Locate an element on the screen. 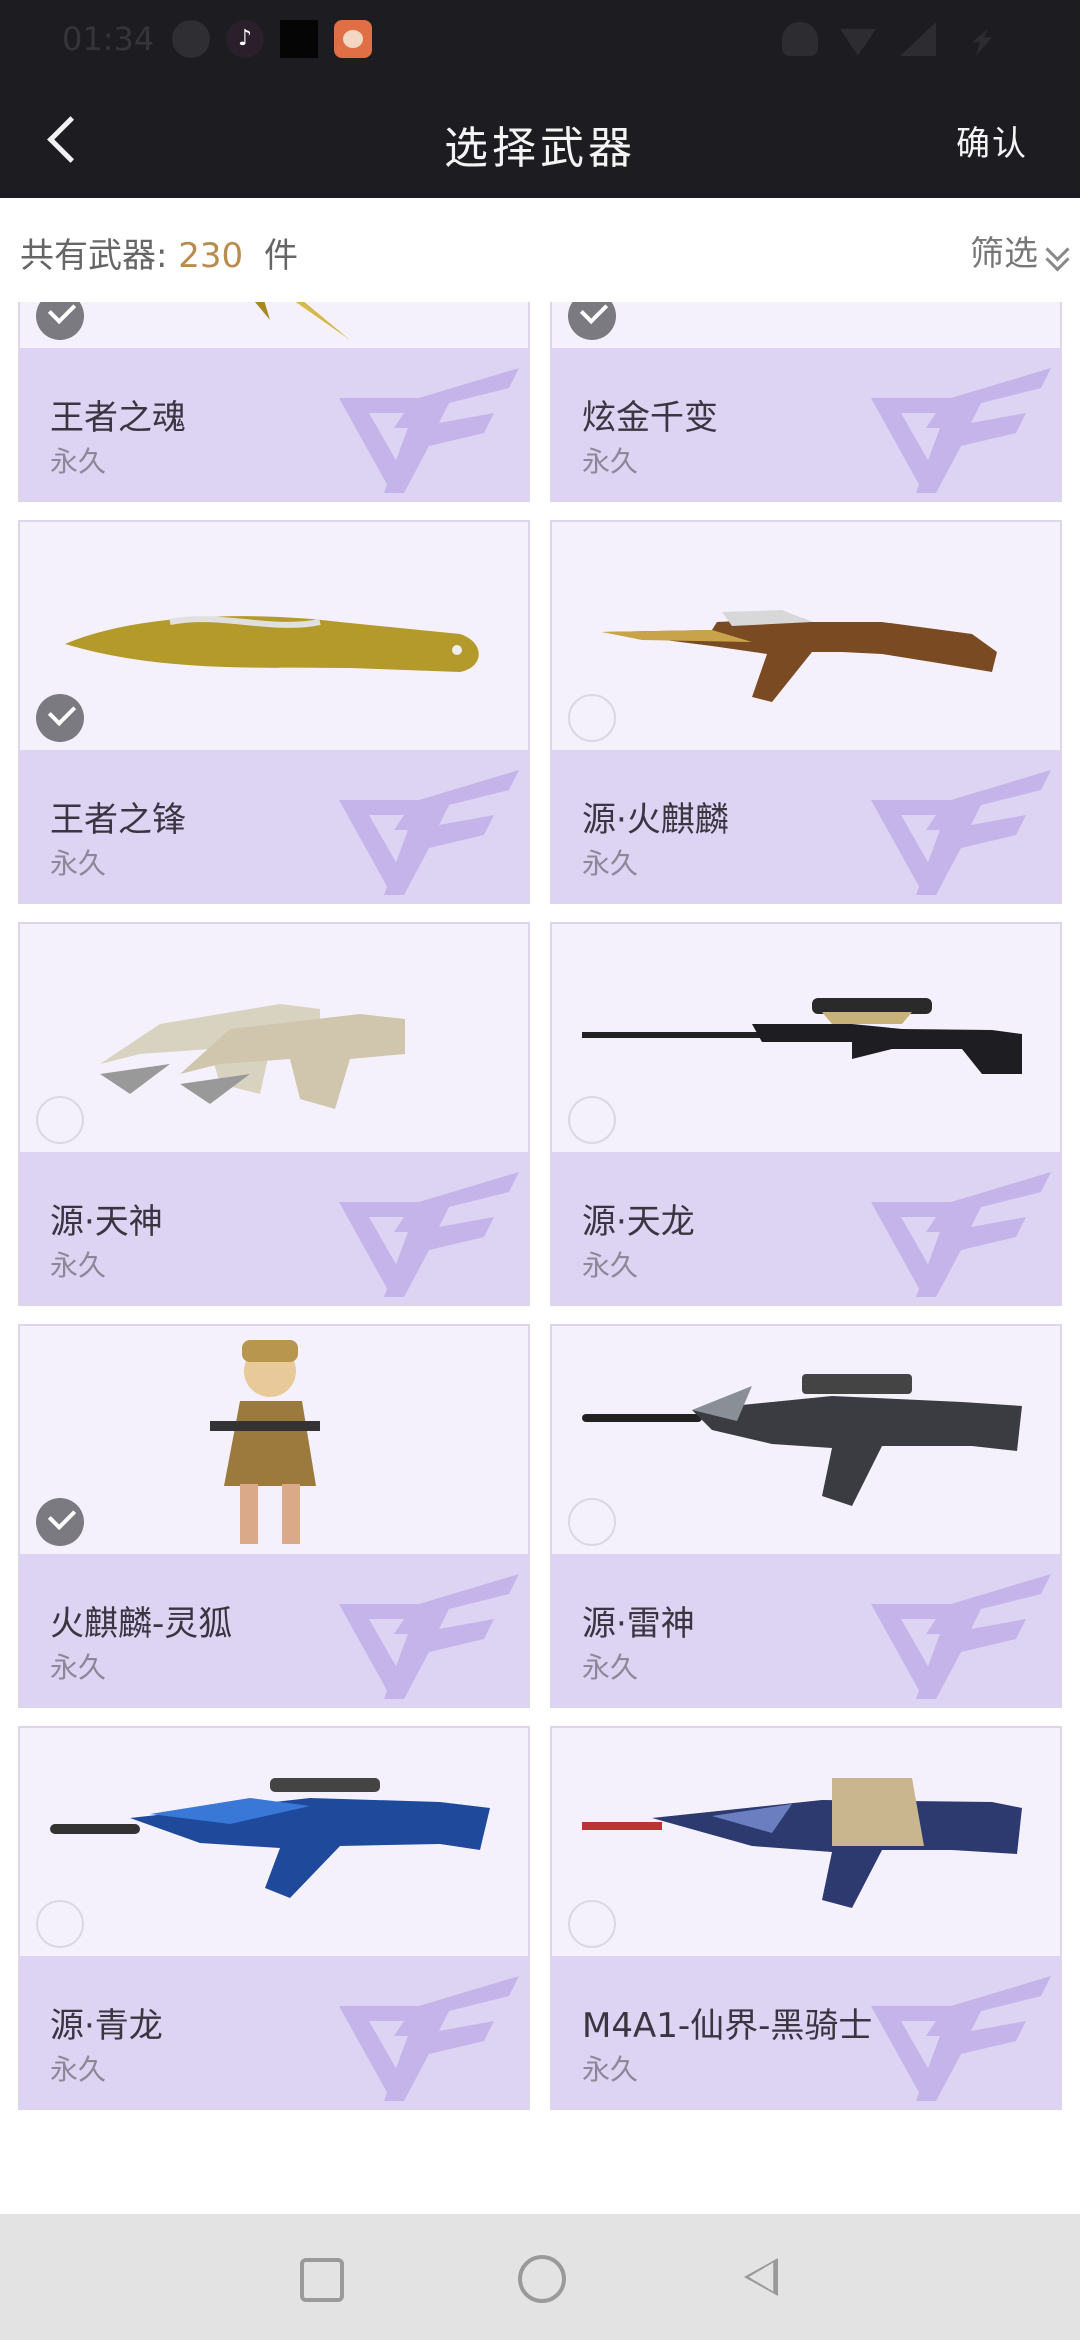  filter-button: 筛选 is located at coordinates (1019, 250).